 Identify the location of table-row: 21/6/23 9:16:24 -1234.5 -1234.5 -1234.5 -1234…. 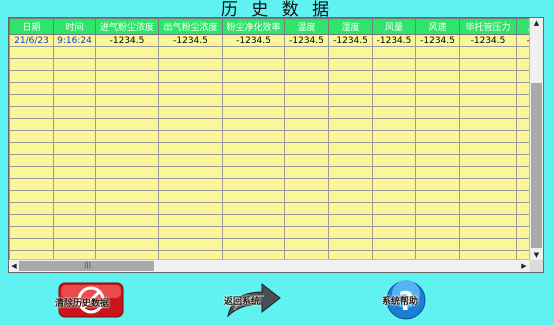
(269, 40).